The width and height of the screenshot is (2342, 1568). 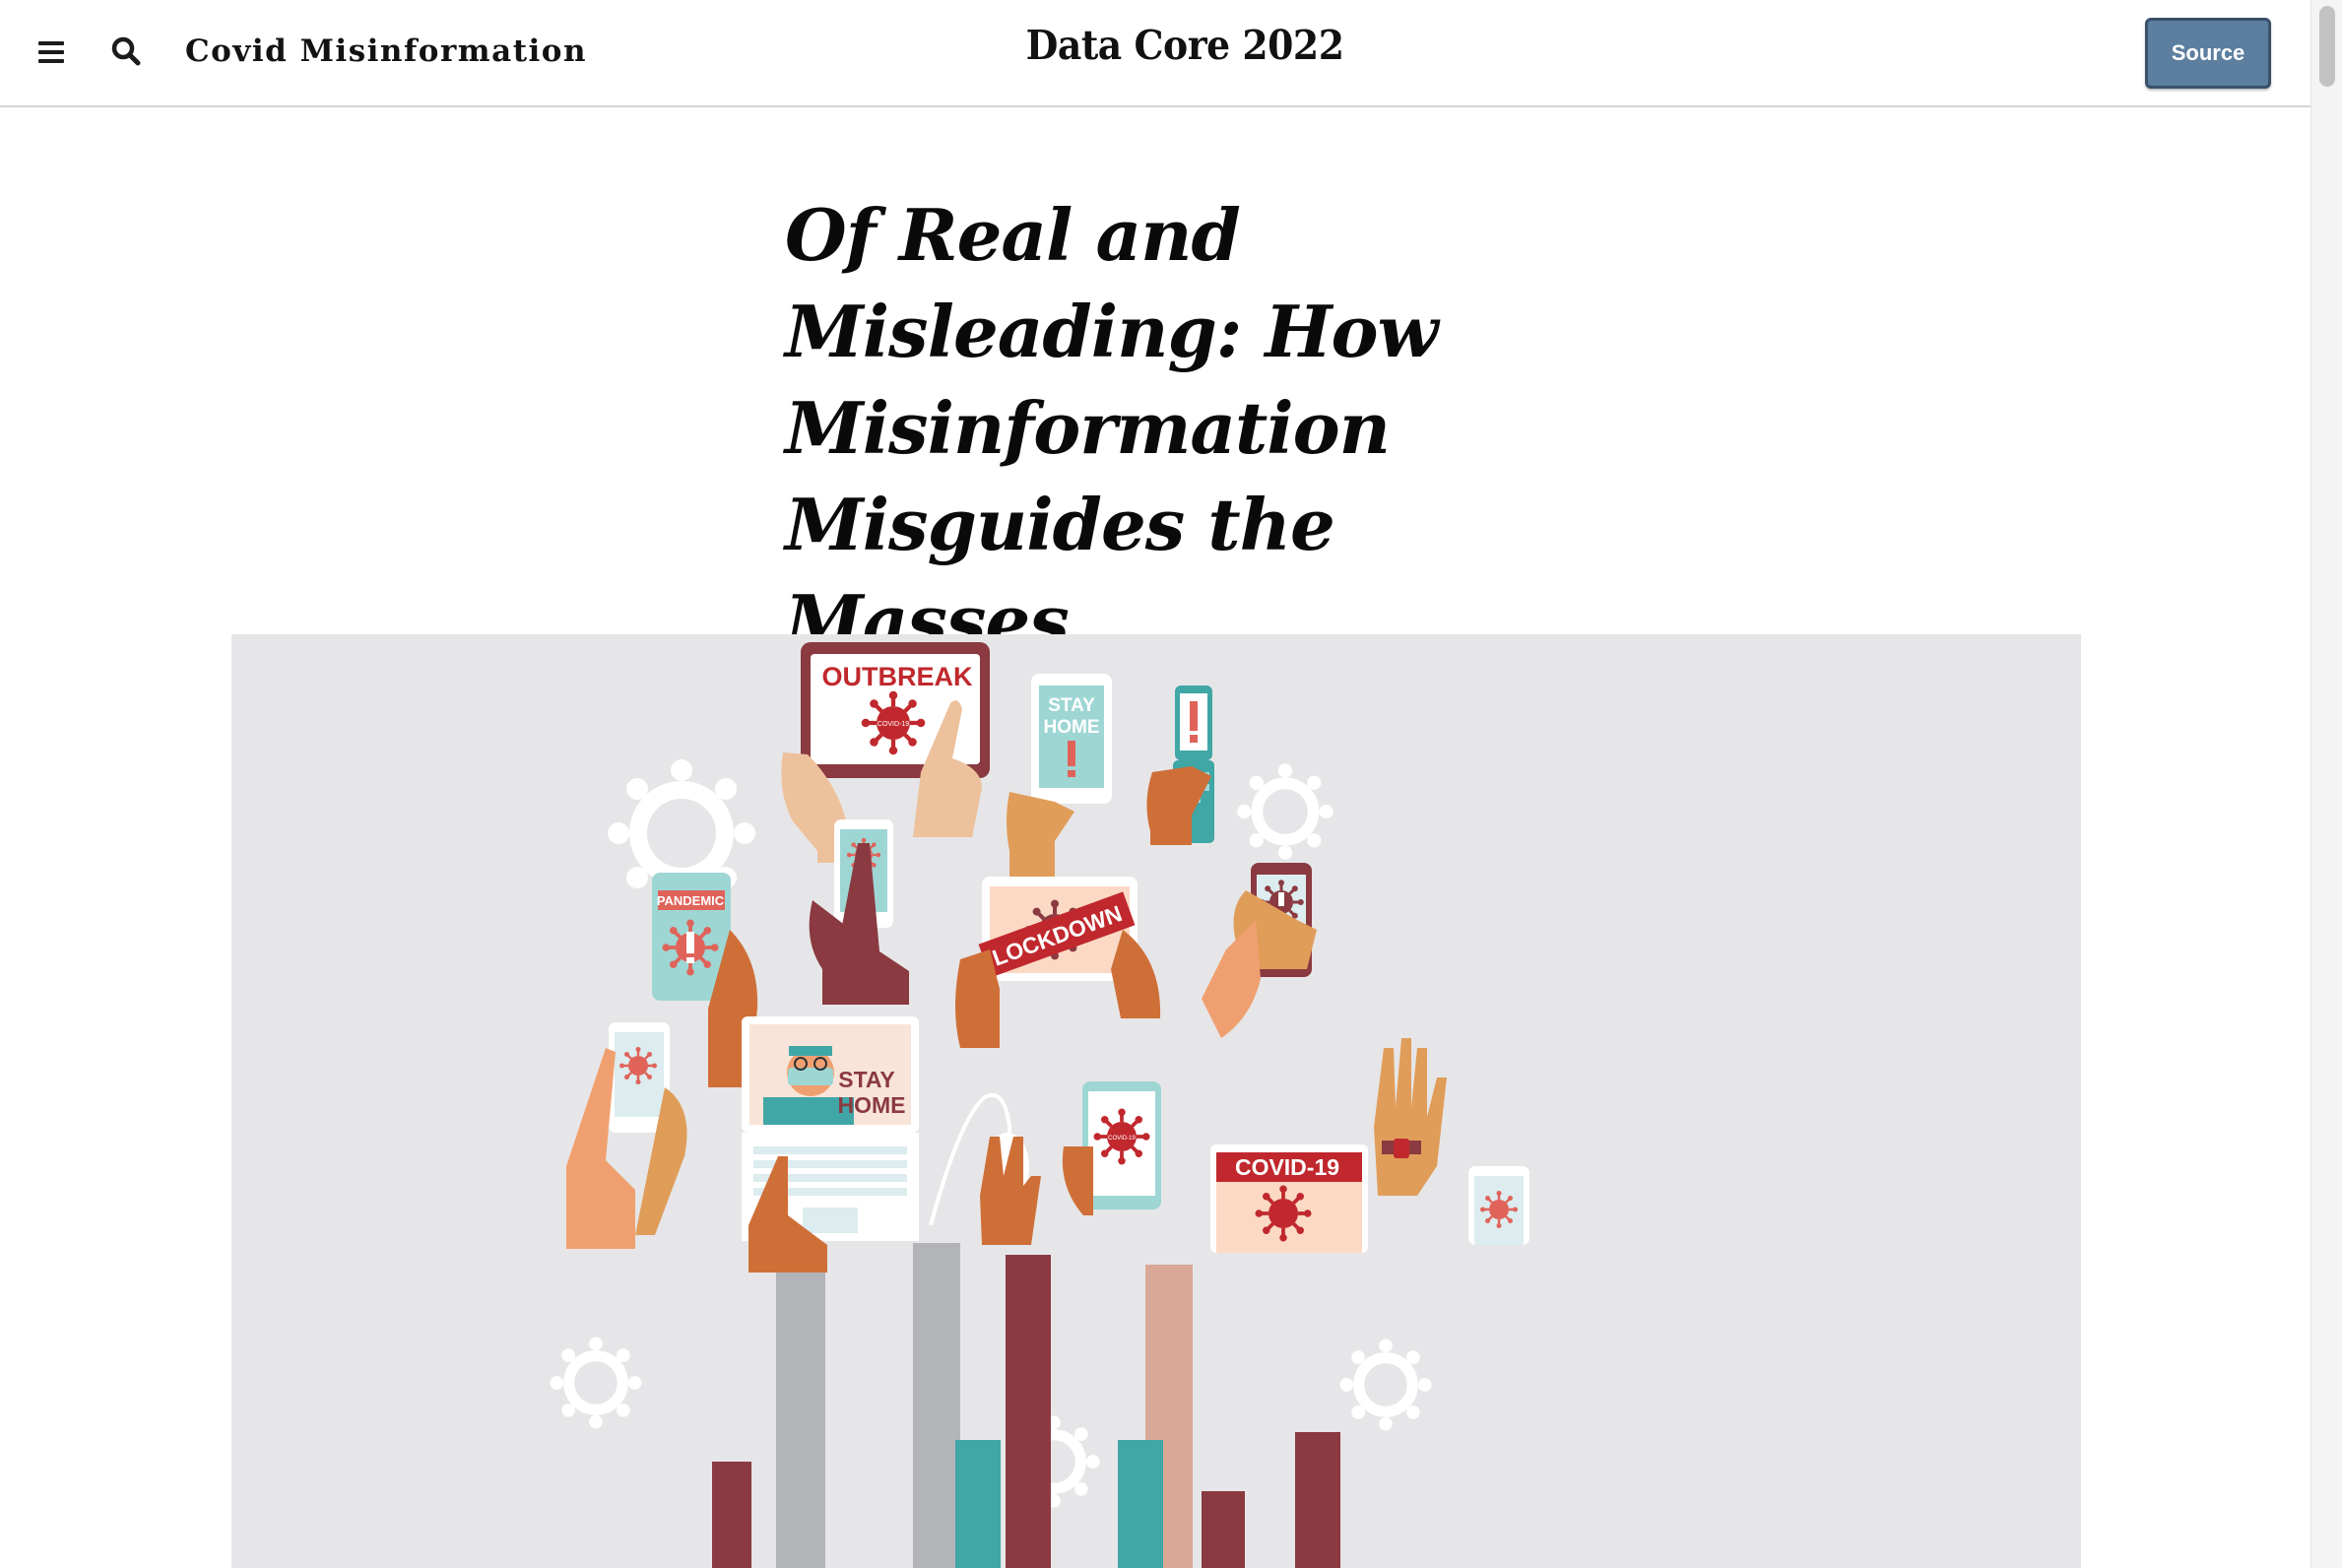 I want to click on arms, so click(x=1026, y=1406).